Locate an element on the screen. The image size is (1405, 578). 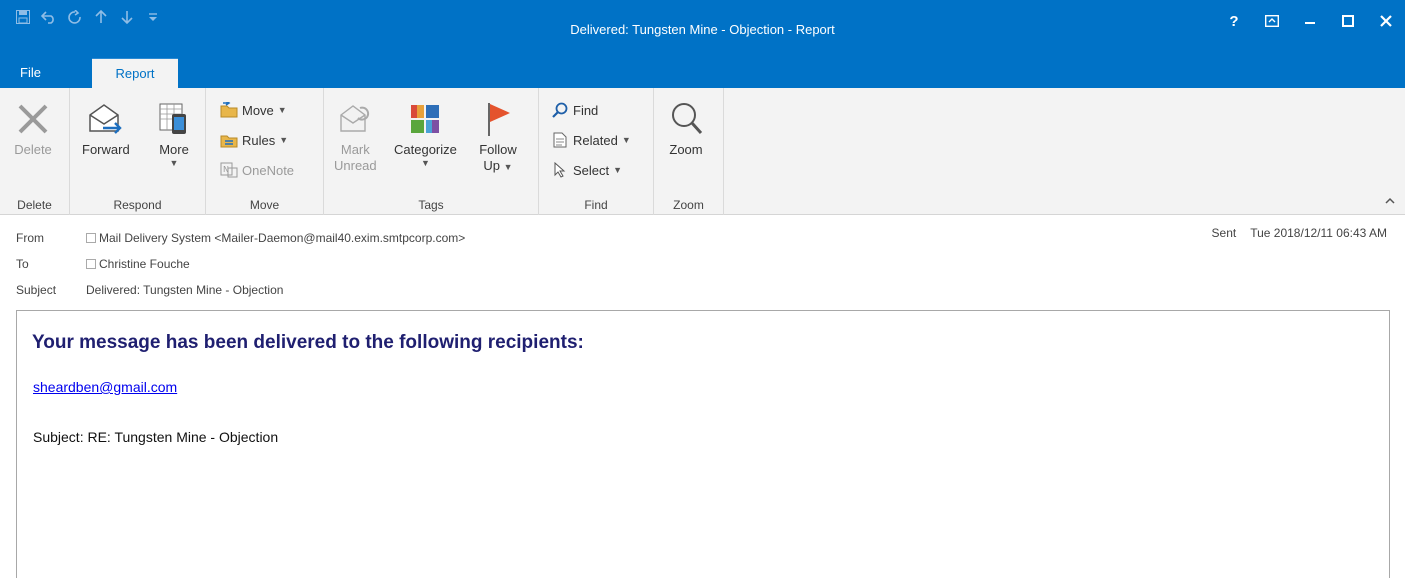
group-delete-label: Delete is located at coordinates (34, 205).